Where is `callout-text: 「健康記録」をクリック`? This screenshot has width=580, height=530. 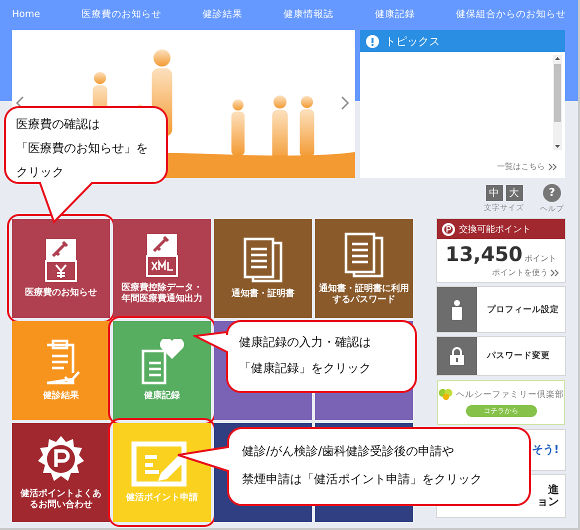
callout-text: 「健康記録」をクリック is located at coordinates (305, 368).